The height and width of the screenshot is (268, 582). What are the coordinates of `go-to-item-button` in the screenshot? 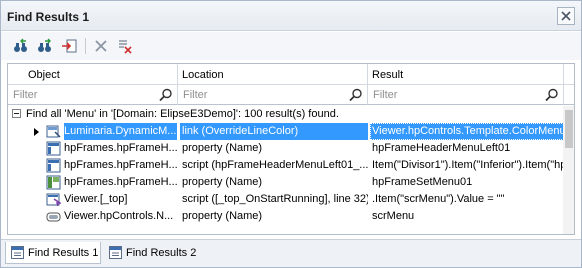 It's located at (69, 46).